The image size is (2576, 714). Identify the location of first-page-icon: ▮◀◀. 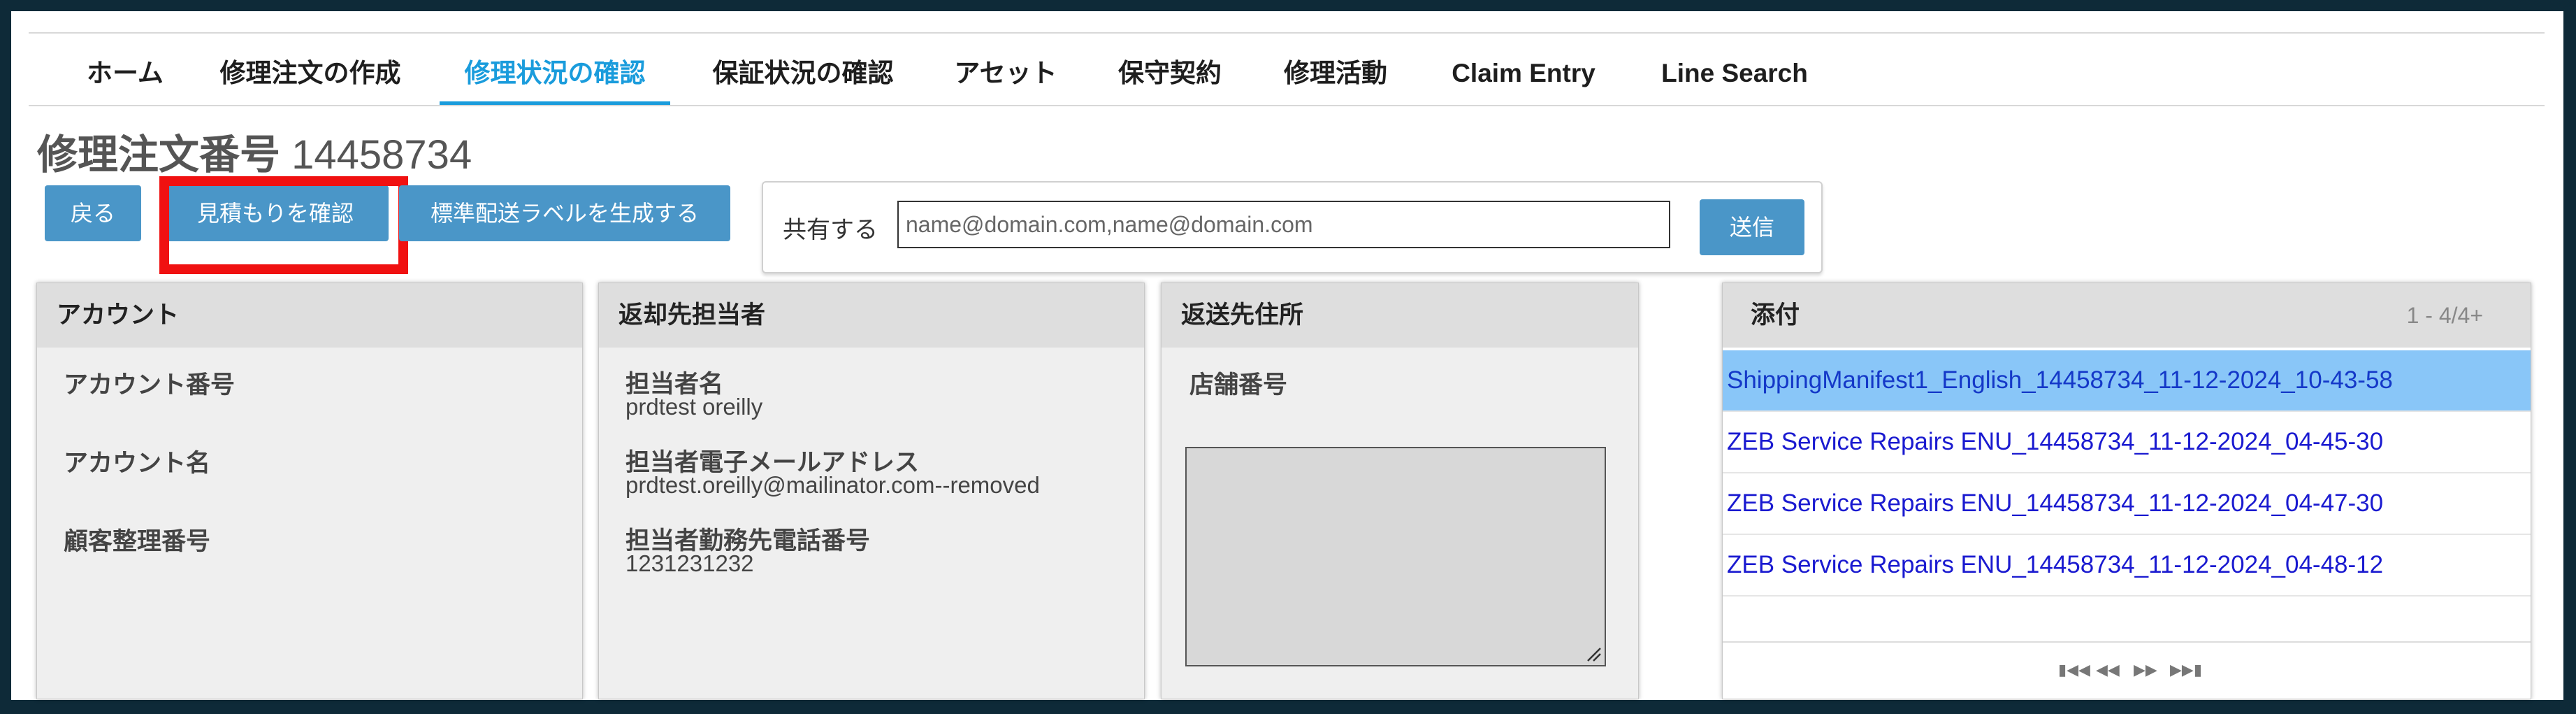
(2074, 670).